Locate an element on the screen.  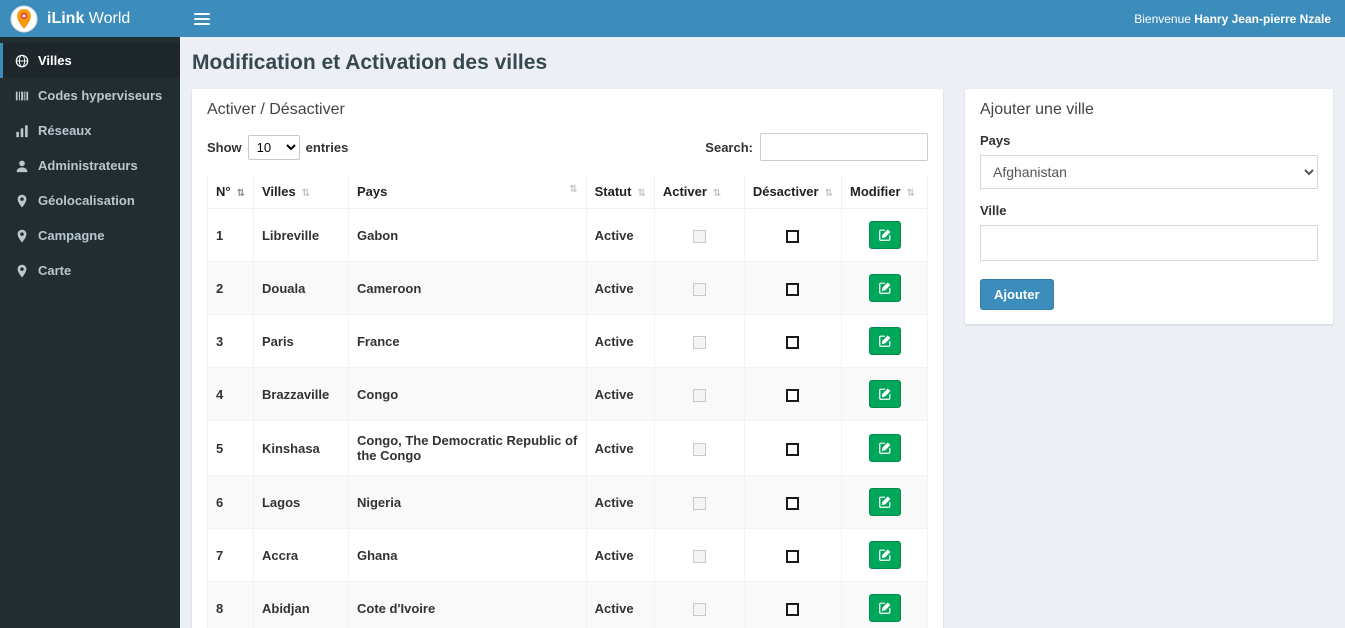
table-row: 8 Abidjan Cote d'Ivoire Active is located at coordinates (567, 604).